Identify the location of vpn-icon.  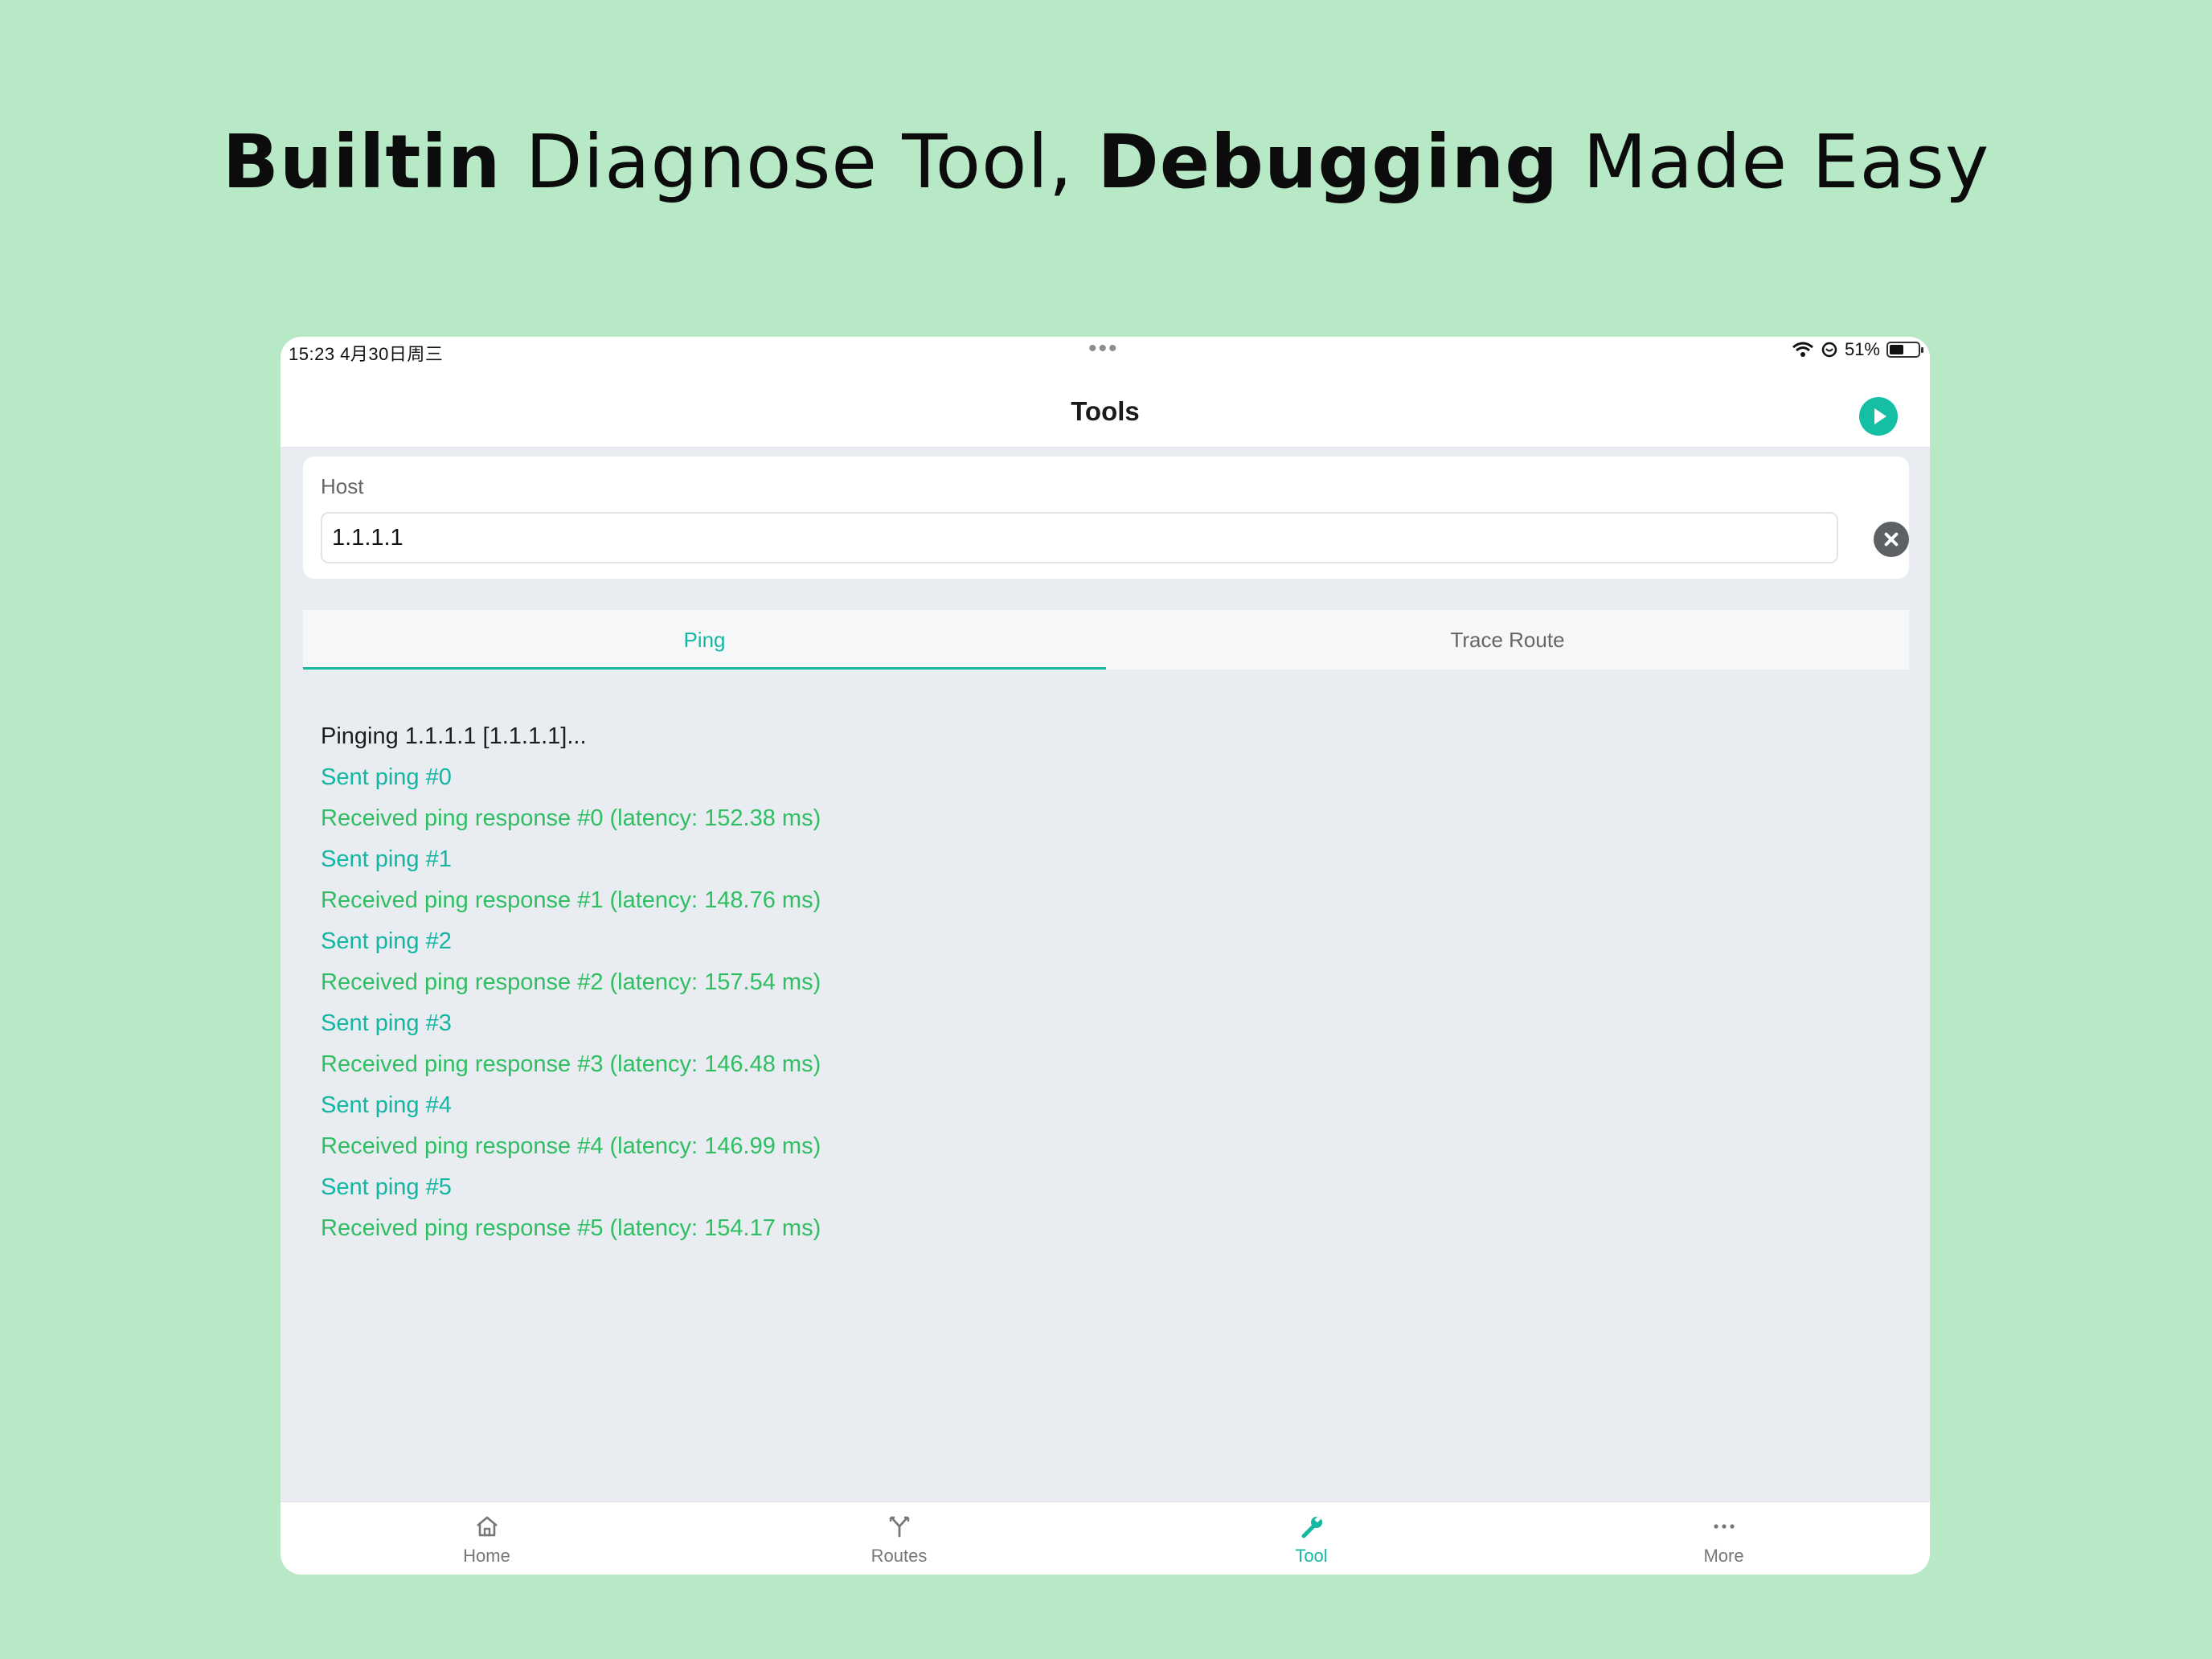
(1829, 350).